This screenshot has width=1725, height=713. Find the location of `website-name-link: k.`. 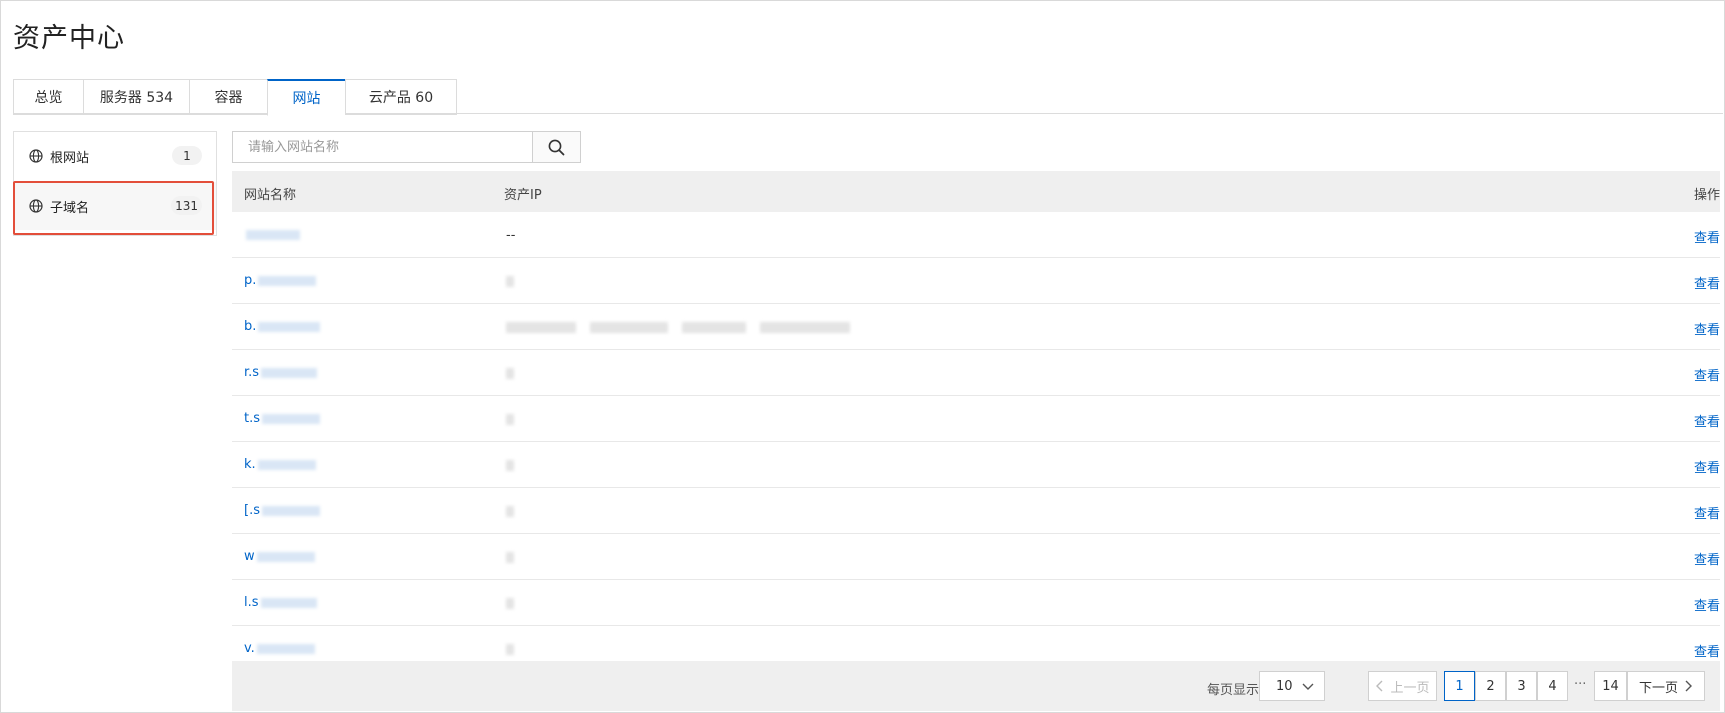

website-name-link: k. is located at coordinates (280, 464).